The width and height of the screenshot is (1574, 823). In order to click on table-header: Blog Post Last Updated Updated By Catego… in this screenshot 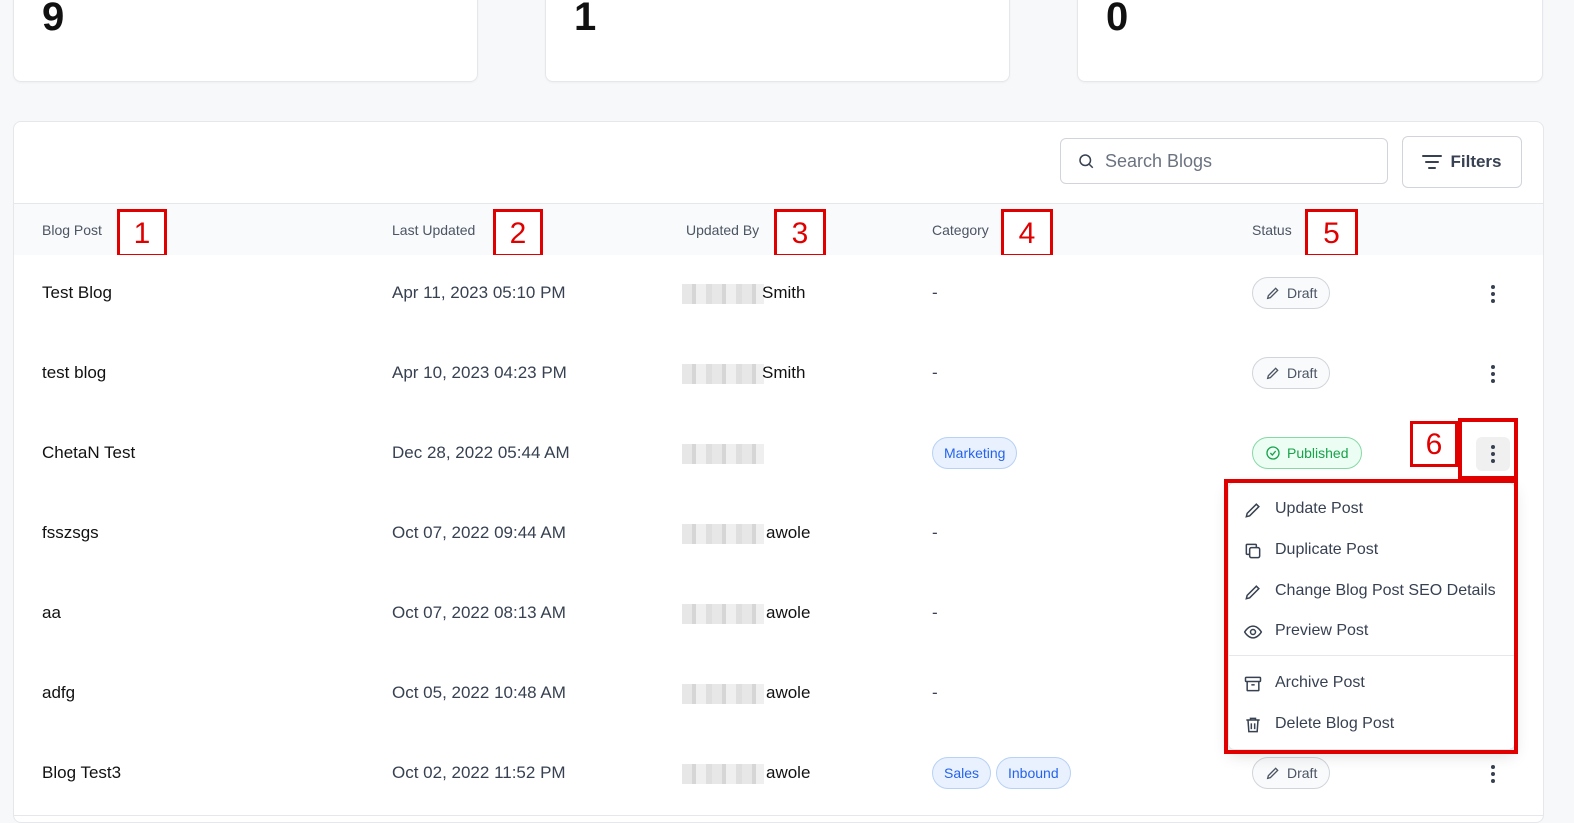, I will do `click(778, 230)`.